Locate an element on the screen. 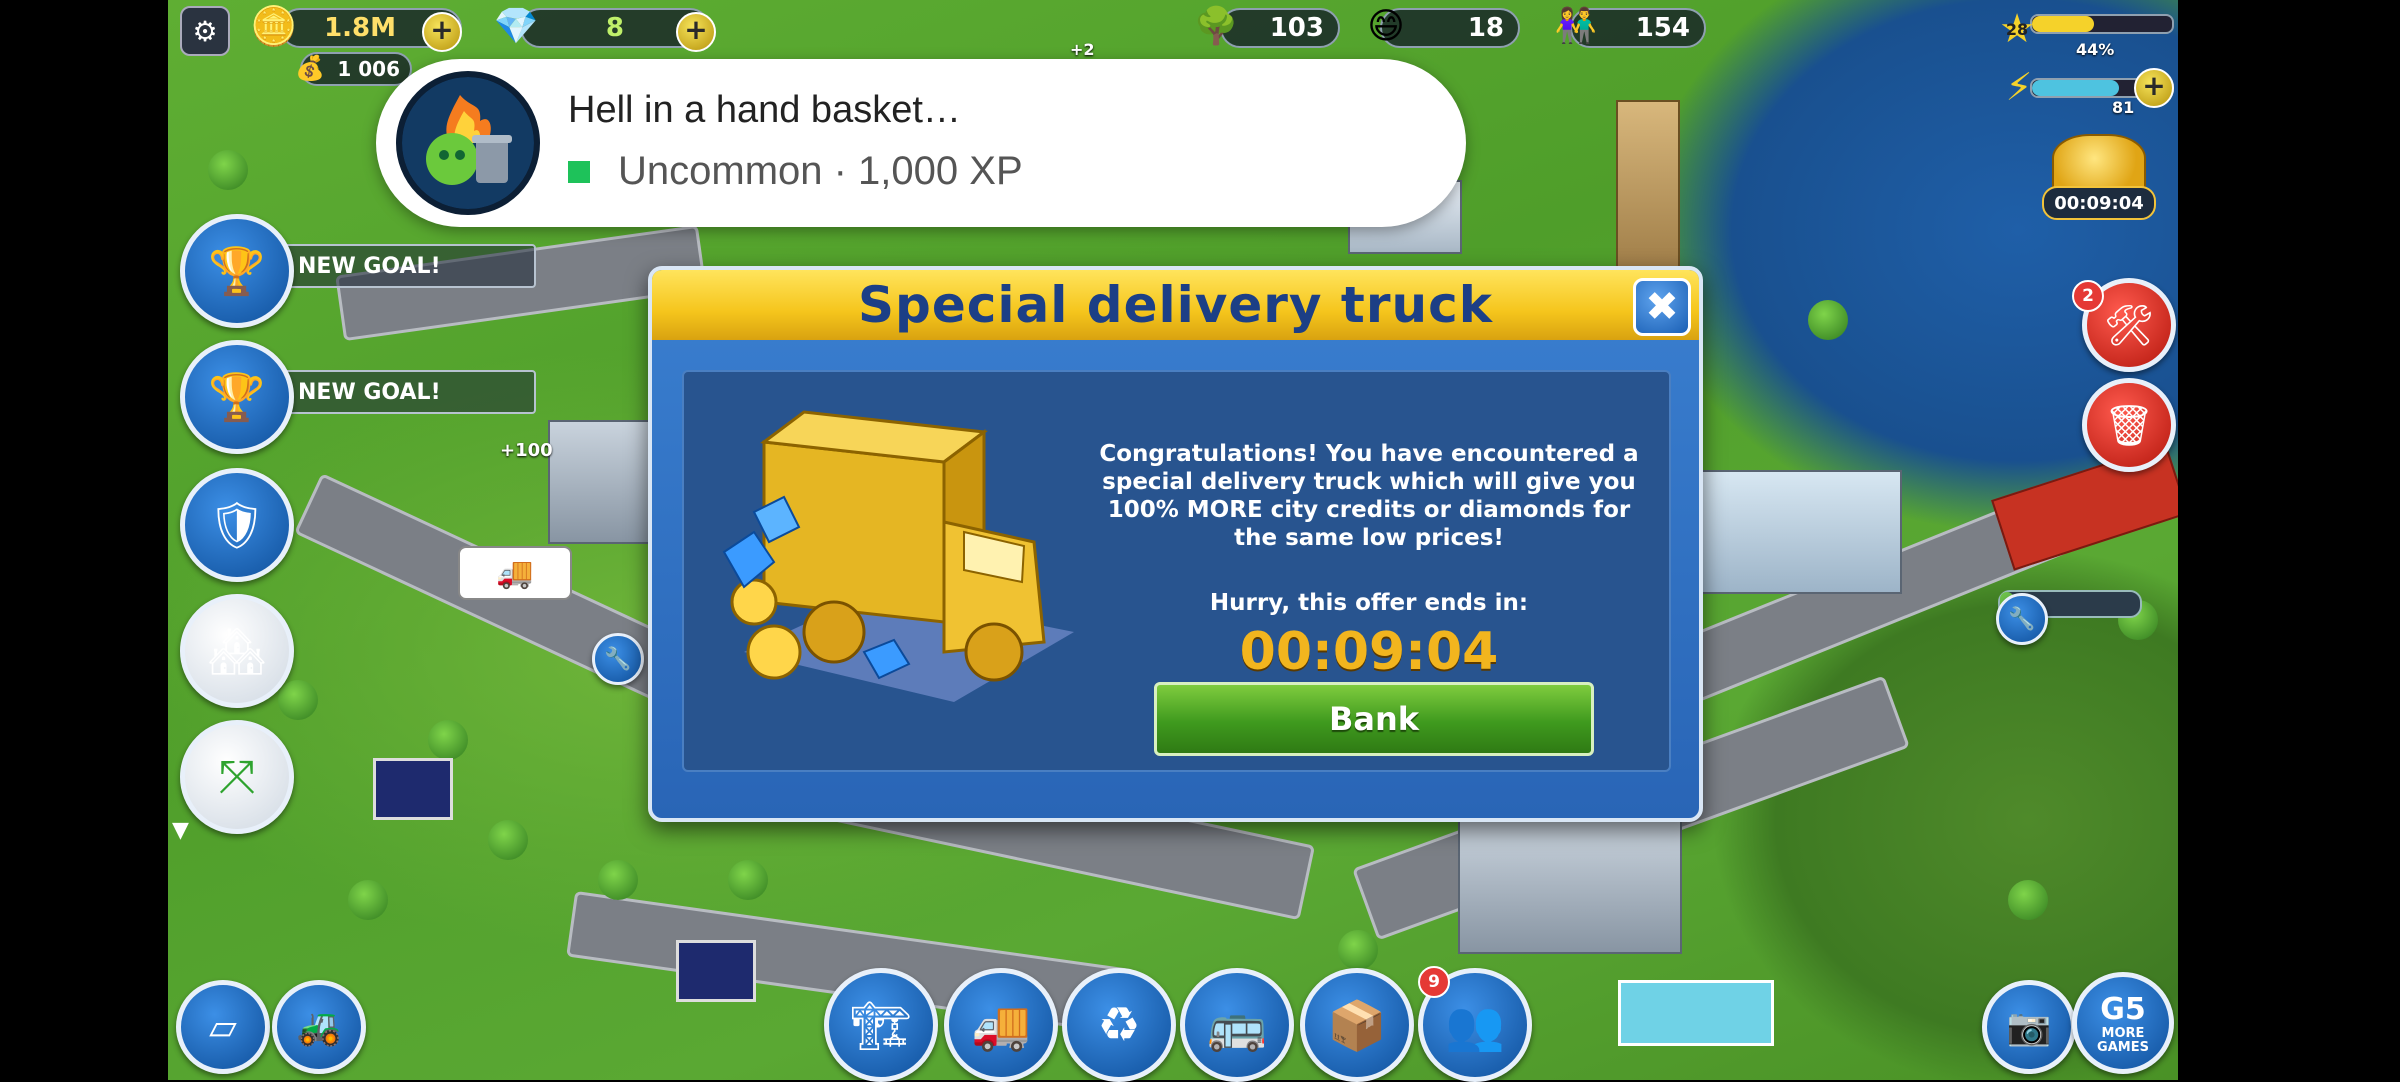 This screenshot has width=2400, height=1082. delivery-truck-map-icon: 🚚 is located at coordinates (515, 573).